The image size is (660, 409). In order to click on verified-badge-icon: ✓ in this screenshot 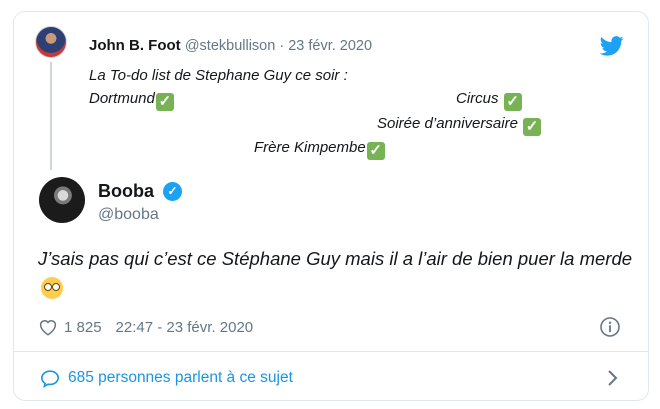, I will do `click(172, 191)`.